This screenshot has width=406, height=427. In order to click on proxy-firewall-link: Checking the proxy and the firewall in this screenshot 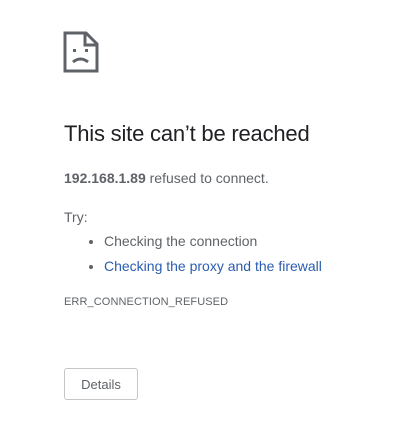, I will do `click(213, 266)`.